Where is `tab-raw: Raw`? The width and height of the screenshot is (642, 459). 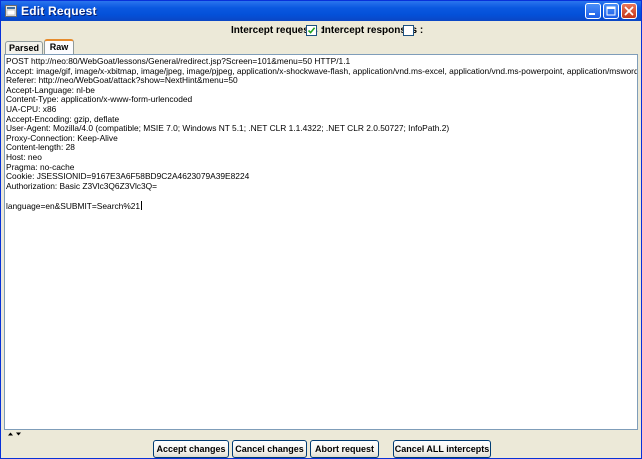 tab-raw: Raw is located at coordinates (59, 46).